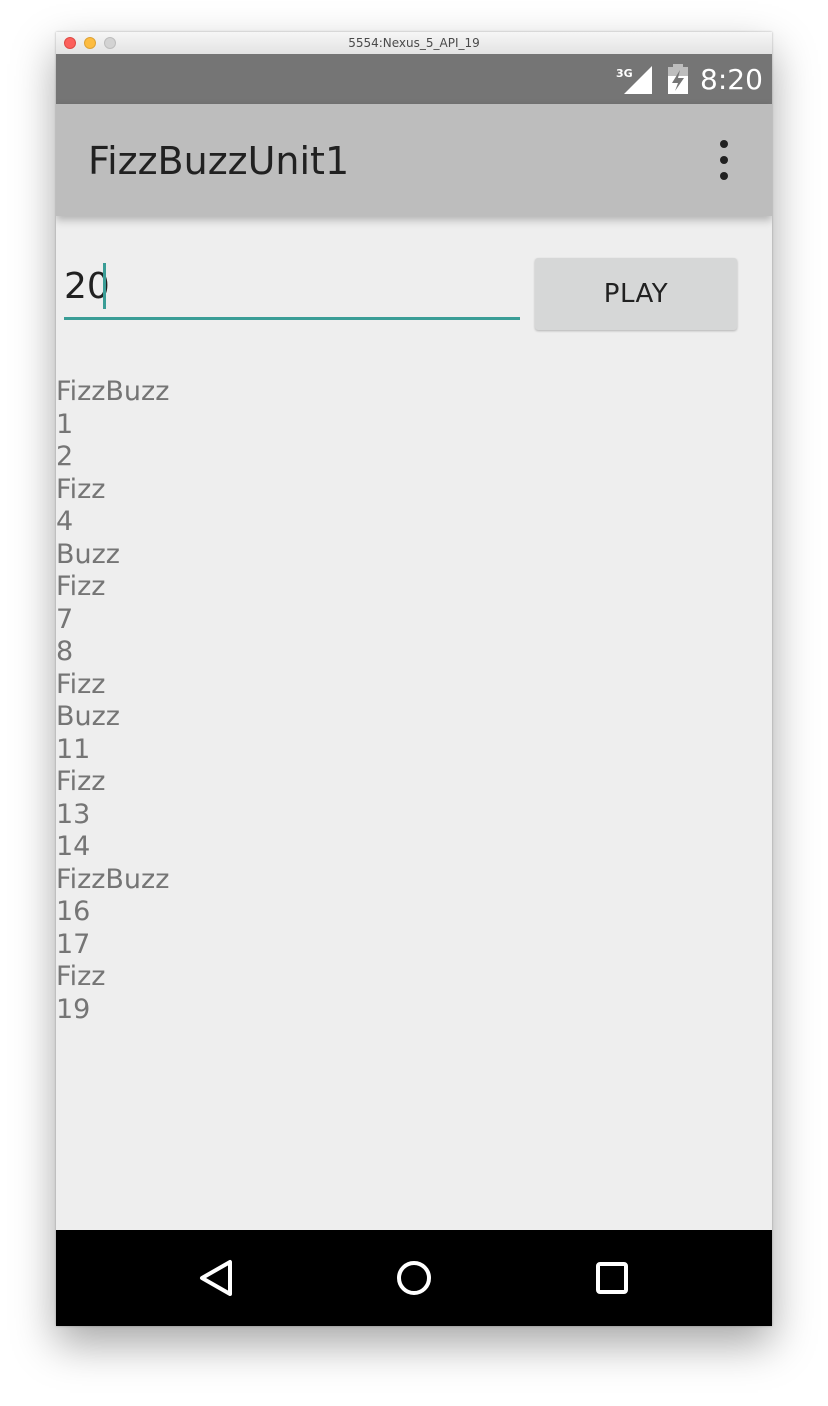  What do you see at coordinates (636, 294) in the screenshot?
I see `play-button: PLAY` at bounding box center [636, 294].